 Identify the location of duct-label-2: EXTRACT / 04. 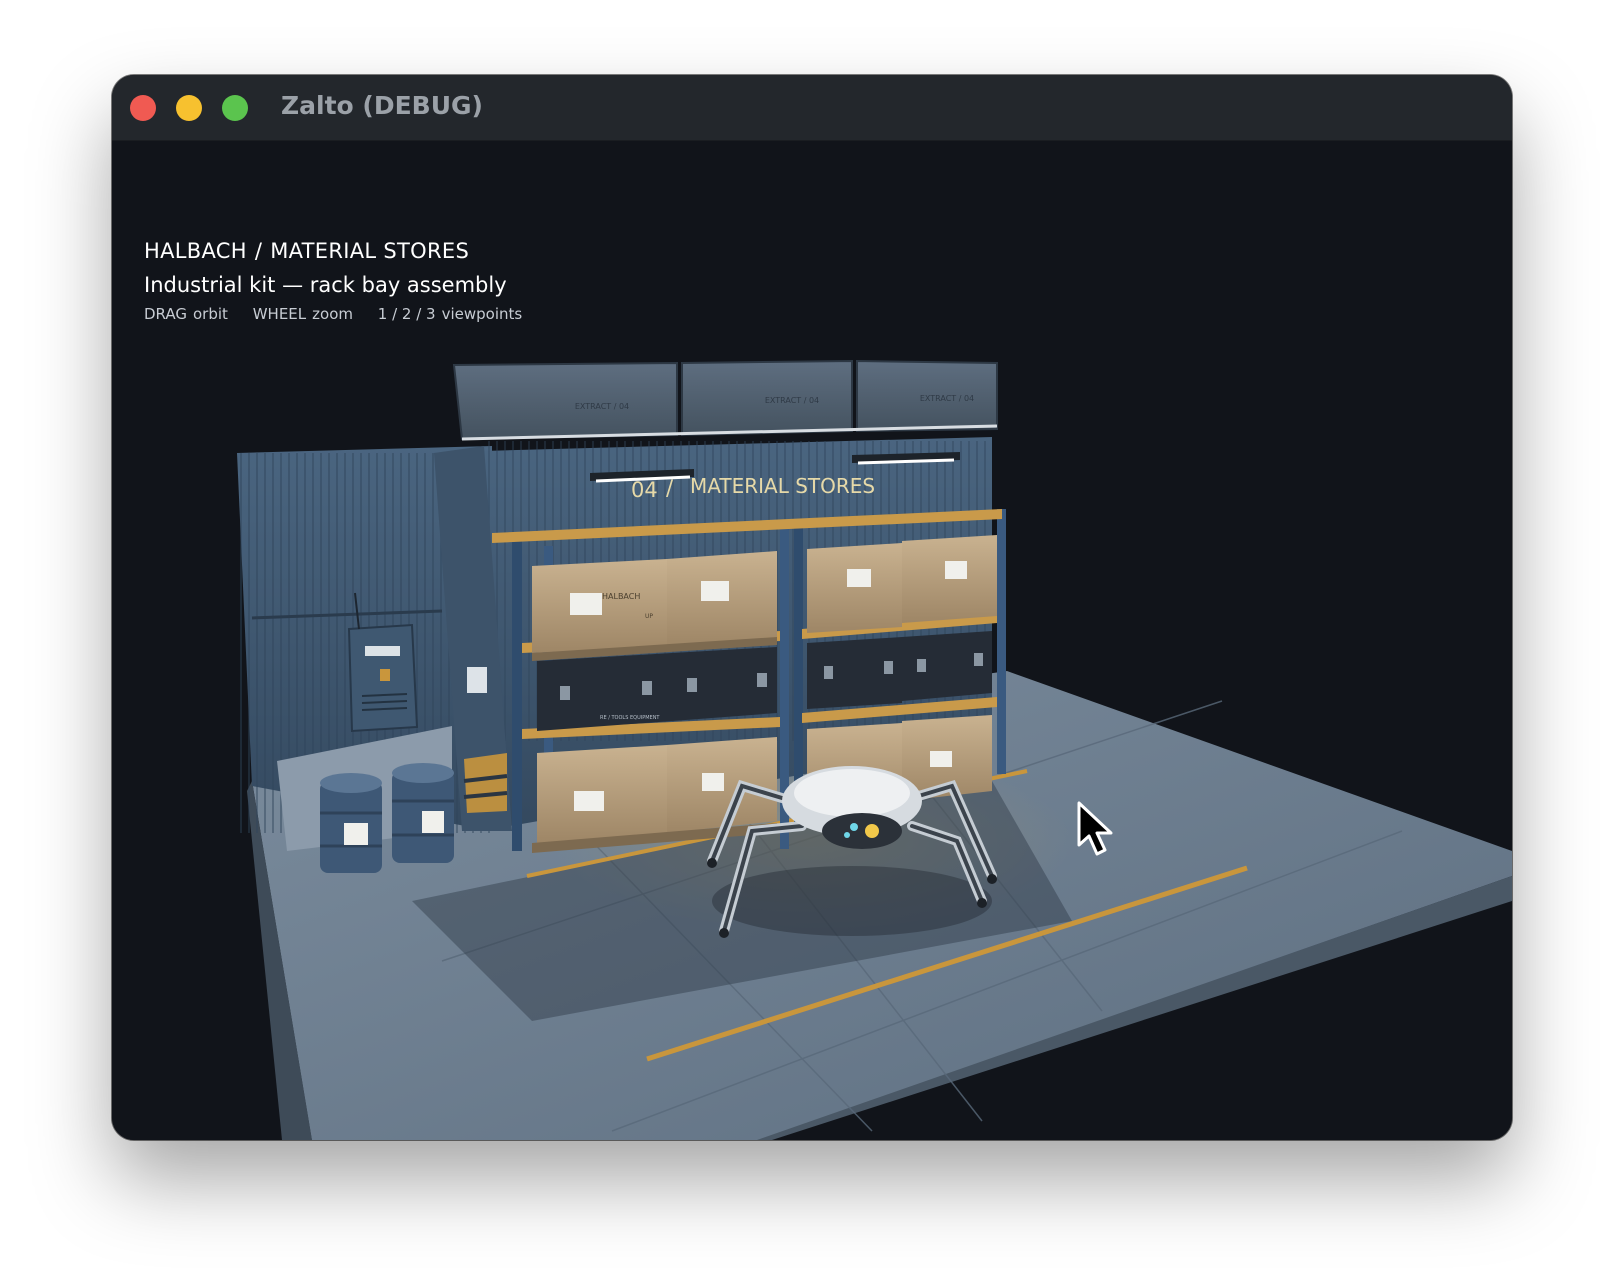
(792, 400).